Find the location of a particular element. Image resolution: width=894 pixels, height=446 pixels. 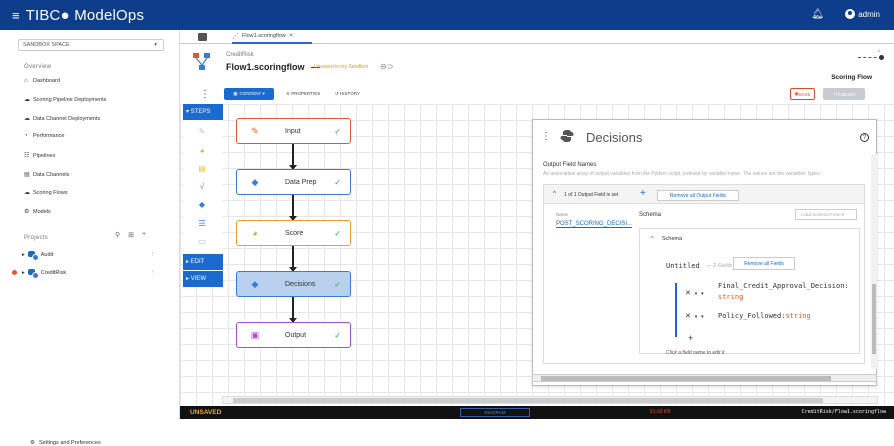

sidebar-item-data-channels: ▤ Data Channels is located at coordinates (99, 175).